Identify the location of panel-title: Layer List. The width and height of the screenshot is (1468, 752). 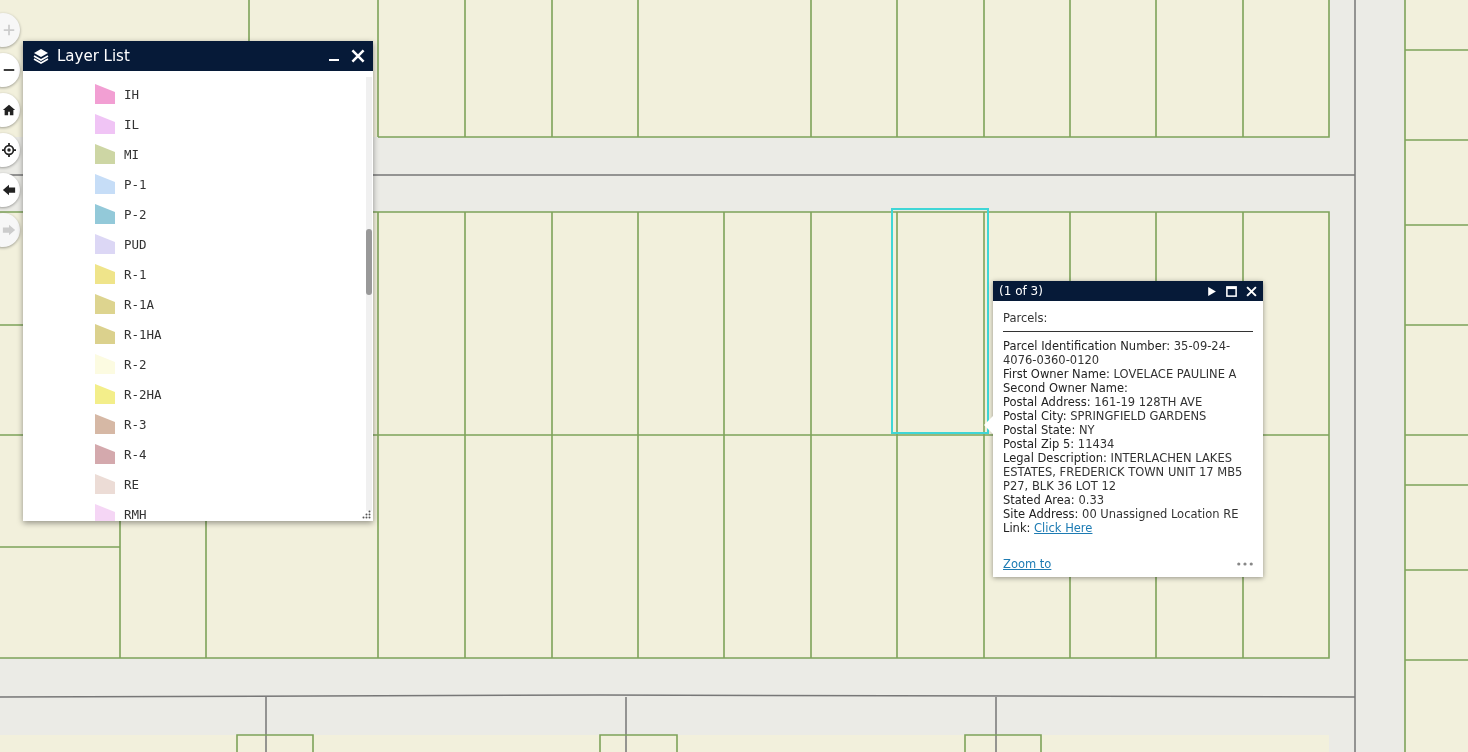
(93, 56).